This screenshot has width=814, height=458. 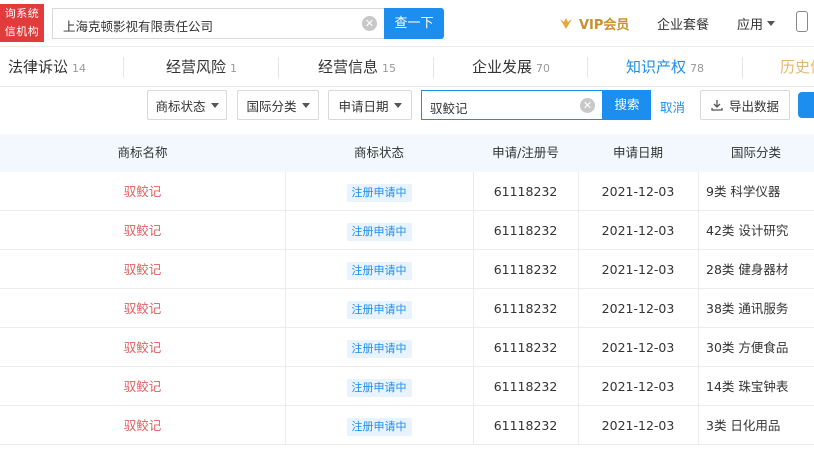 I want to click on table-row: 驭鲛记 注册申请中 61118232 2021-12-03 30类 方便食品, so click(x=407, y=347).